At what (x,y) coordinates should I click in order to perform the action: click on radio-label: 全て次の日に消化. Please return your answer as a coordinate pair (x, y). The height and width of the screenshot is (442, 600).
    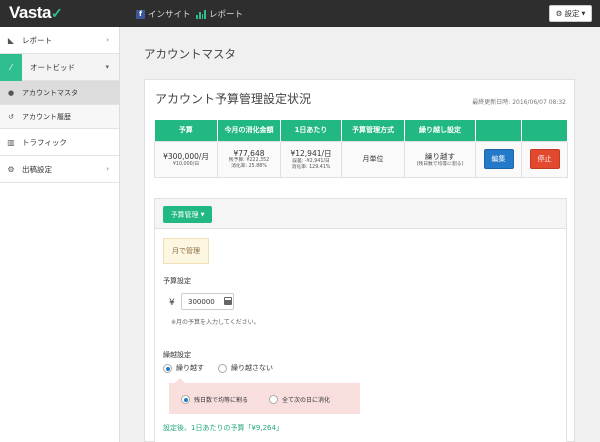
    Looking at the image, I should click on (306, 400).